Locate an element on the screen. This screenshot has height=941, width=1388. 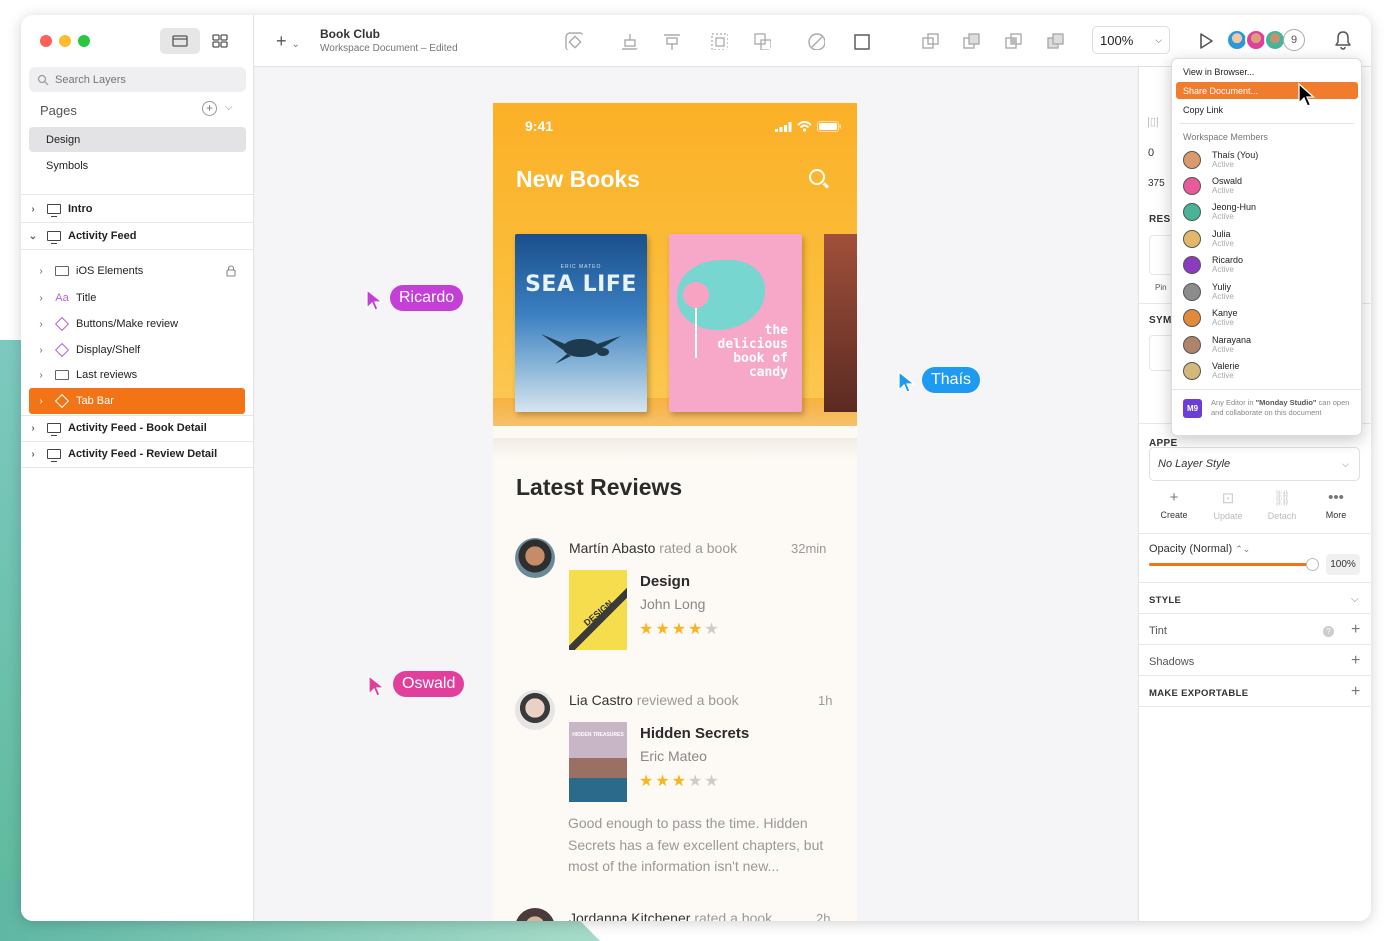
layer-title: › Aa Title is located at coordinates (137, 298).